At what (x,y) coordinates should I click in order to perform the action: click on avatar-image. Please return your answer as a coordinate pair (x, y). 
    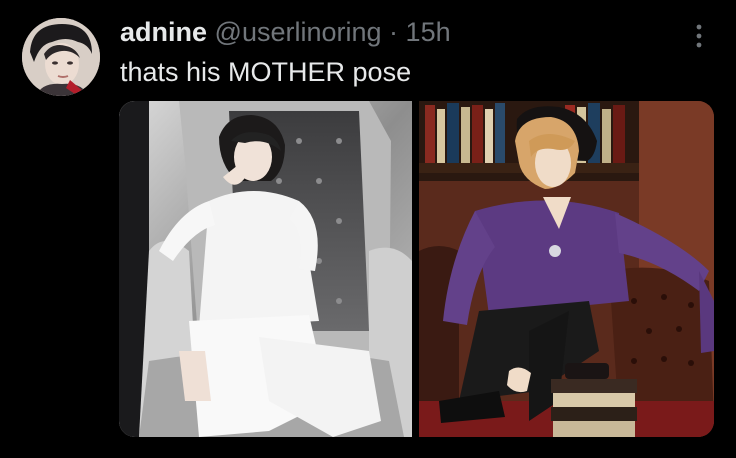
    Looking at the image, I should click on (61, 57).